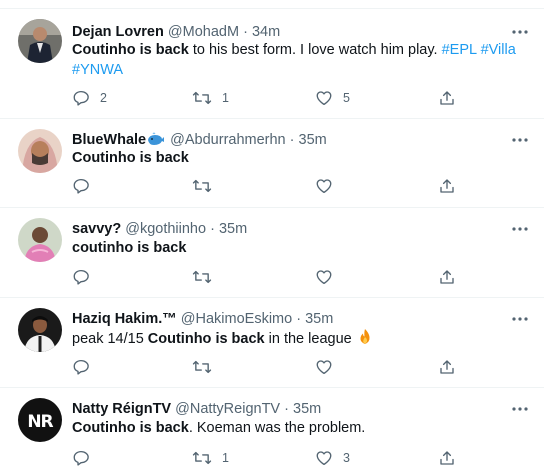 The width and height of the screenshot is (544, 467). What do you see at coordinates (308, 98) in the screenshot?
I see `tweet-actions: 2 1 5` at bounding box center [308, 98].